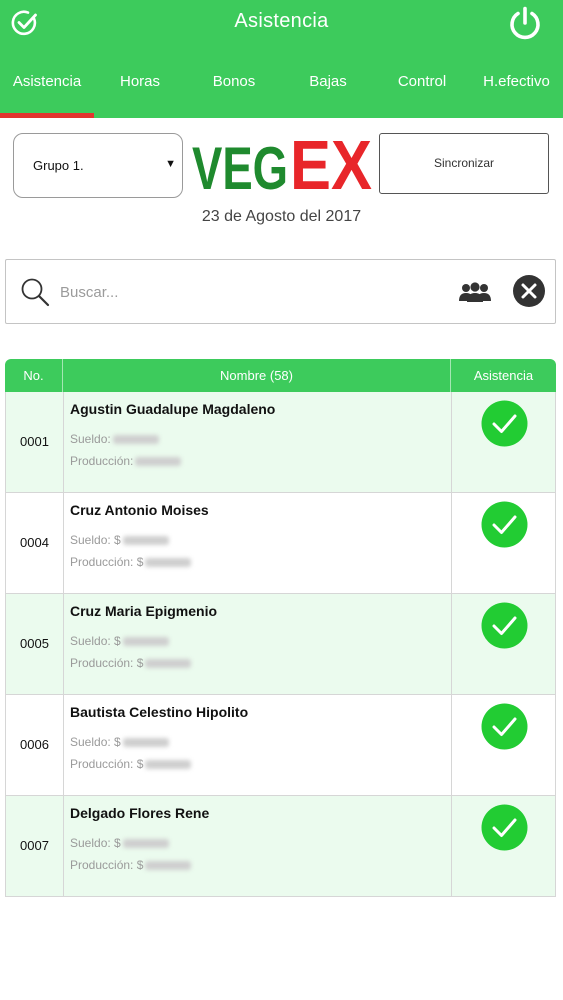 The image size is (563, 1000). I want to click on search-icon, so click(35, 292).